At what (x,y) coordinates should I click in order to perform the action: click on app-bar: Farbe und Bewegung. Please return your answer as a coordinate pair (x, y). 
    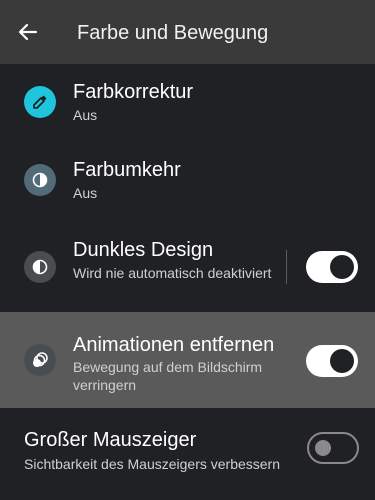
    Looking at the image, I should click on (187, 32).